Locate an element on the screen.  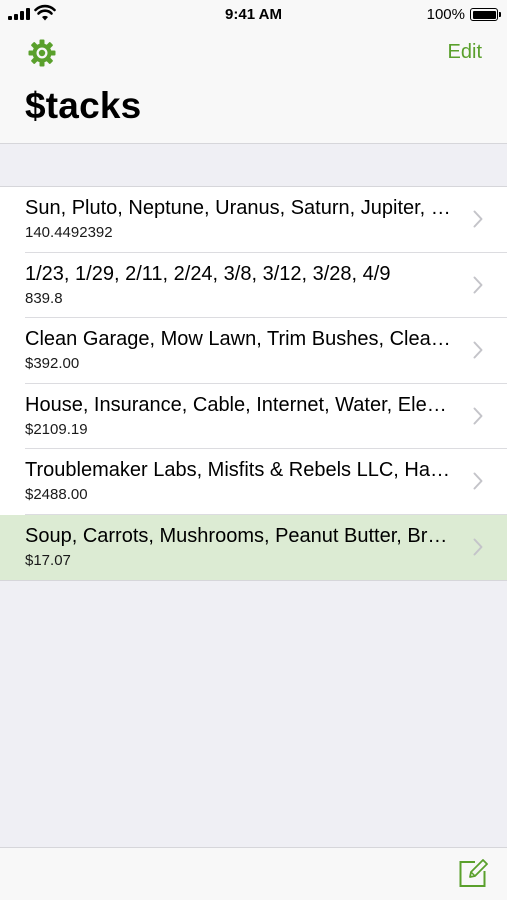
page-title: $tacks is located at coordinates (83, 105).